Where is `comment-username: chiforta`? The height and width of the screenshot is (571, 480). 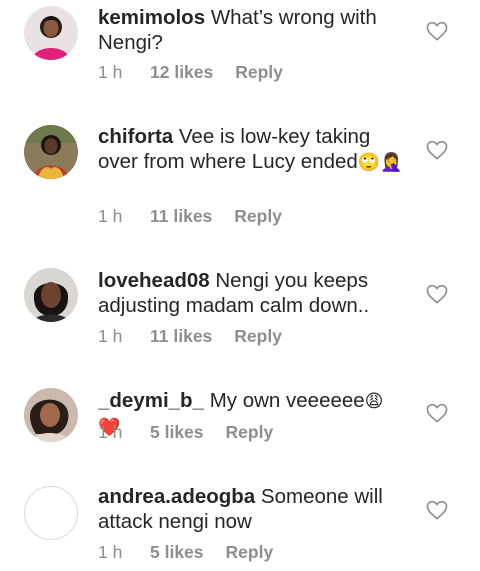
comment-username: chiforta is located at coordinates (135, 136).